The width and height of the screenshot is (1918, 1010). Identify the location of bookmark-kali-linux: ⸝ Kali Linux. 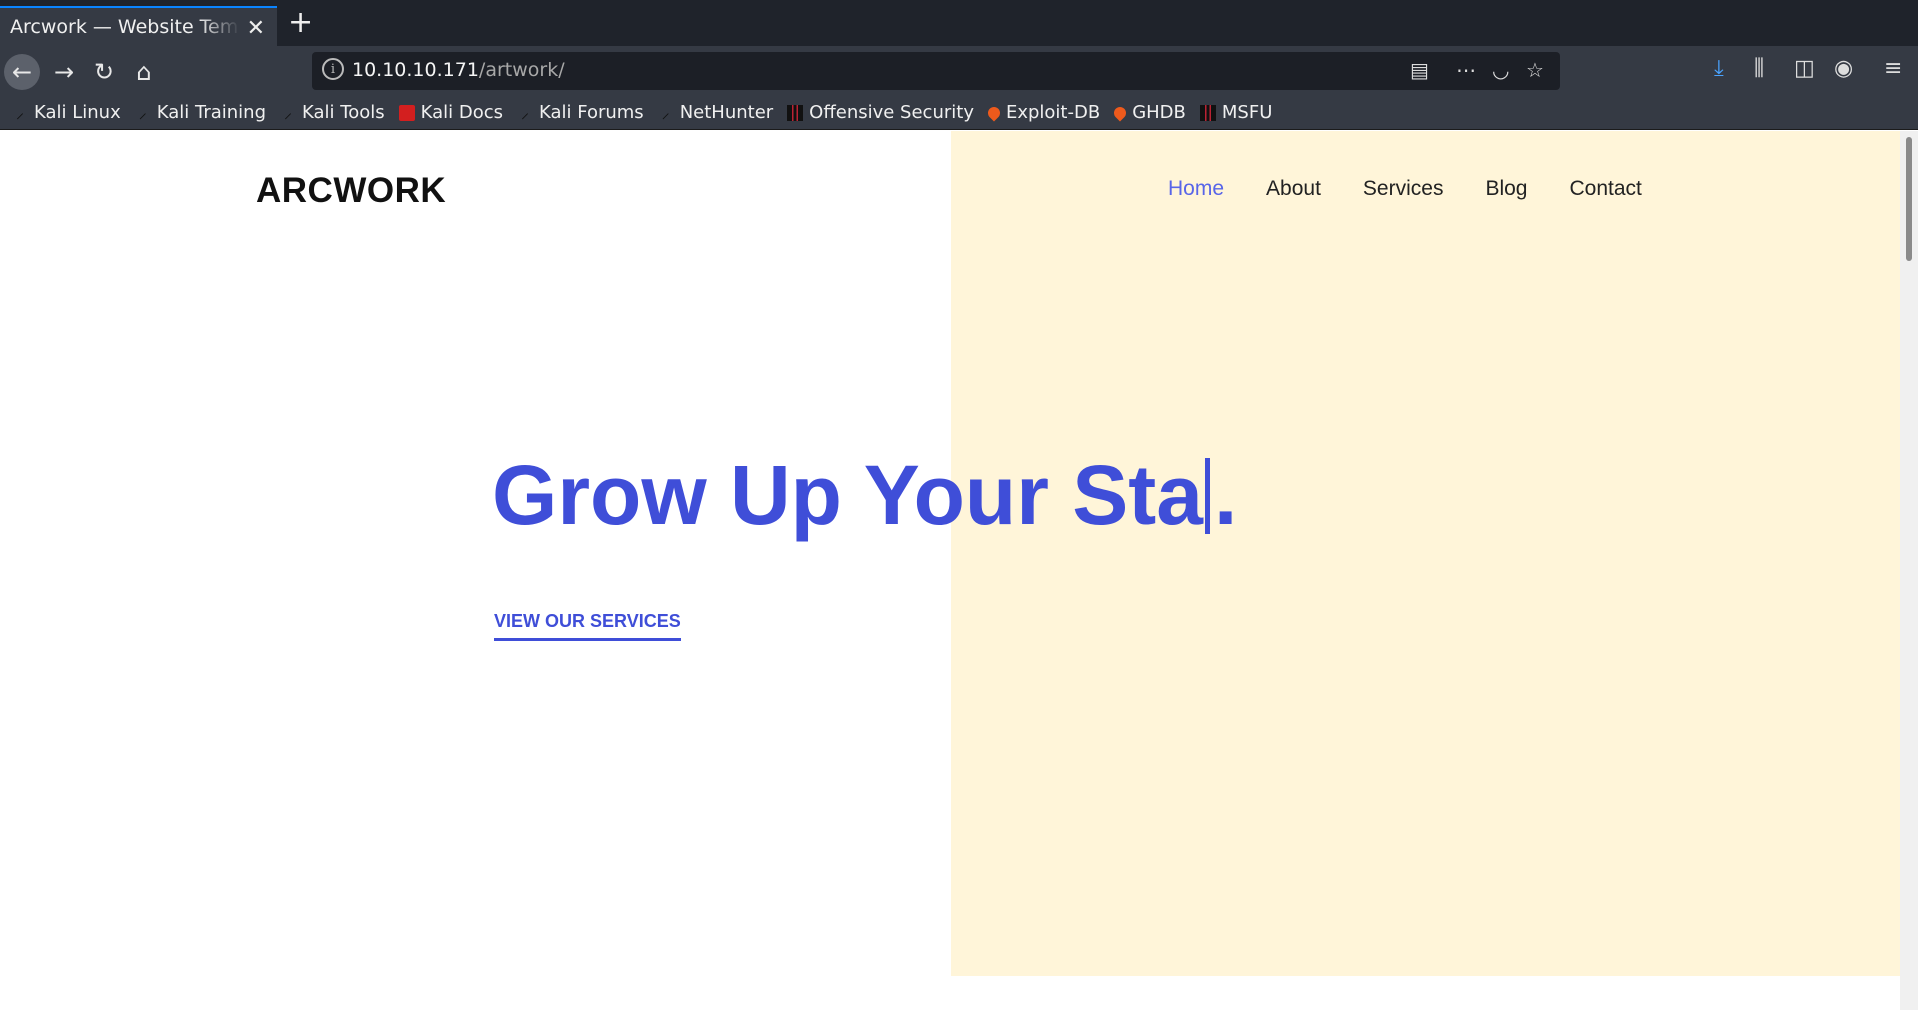
(66, 112).